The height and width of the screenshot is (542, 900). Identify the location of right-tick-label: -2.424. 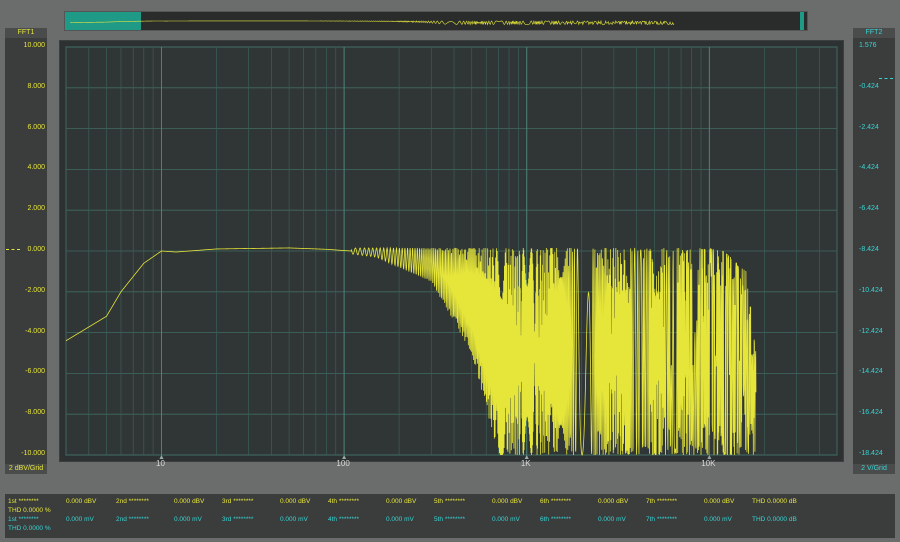
(869, 127).